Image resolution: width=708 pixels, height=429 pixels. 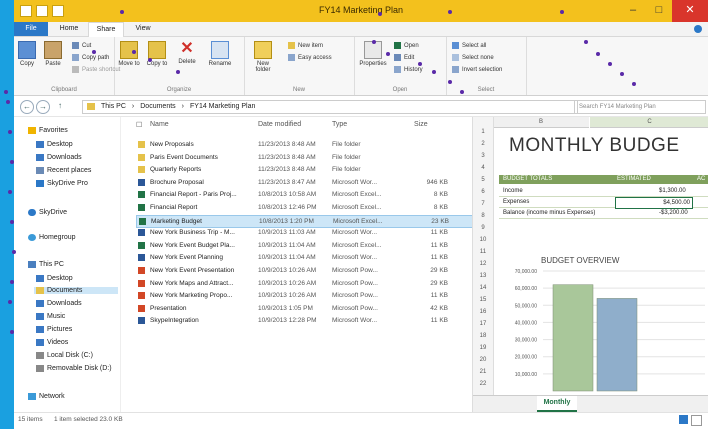 What do you see at coordinates (27, 107) in the screenshot?
I see `back-button: ←` at bounding box center [27, 107].